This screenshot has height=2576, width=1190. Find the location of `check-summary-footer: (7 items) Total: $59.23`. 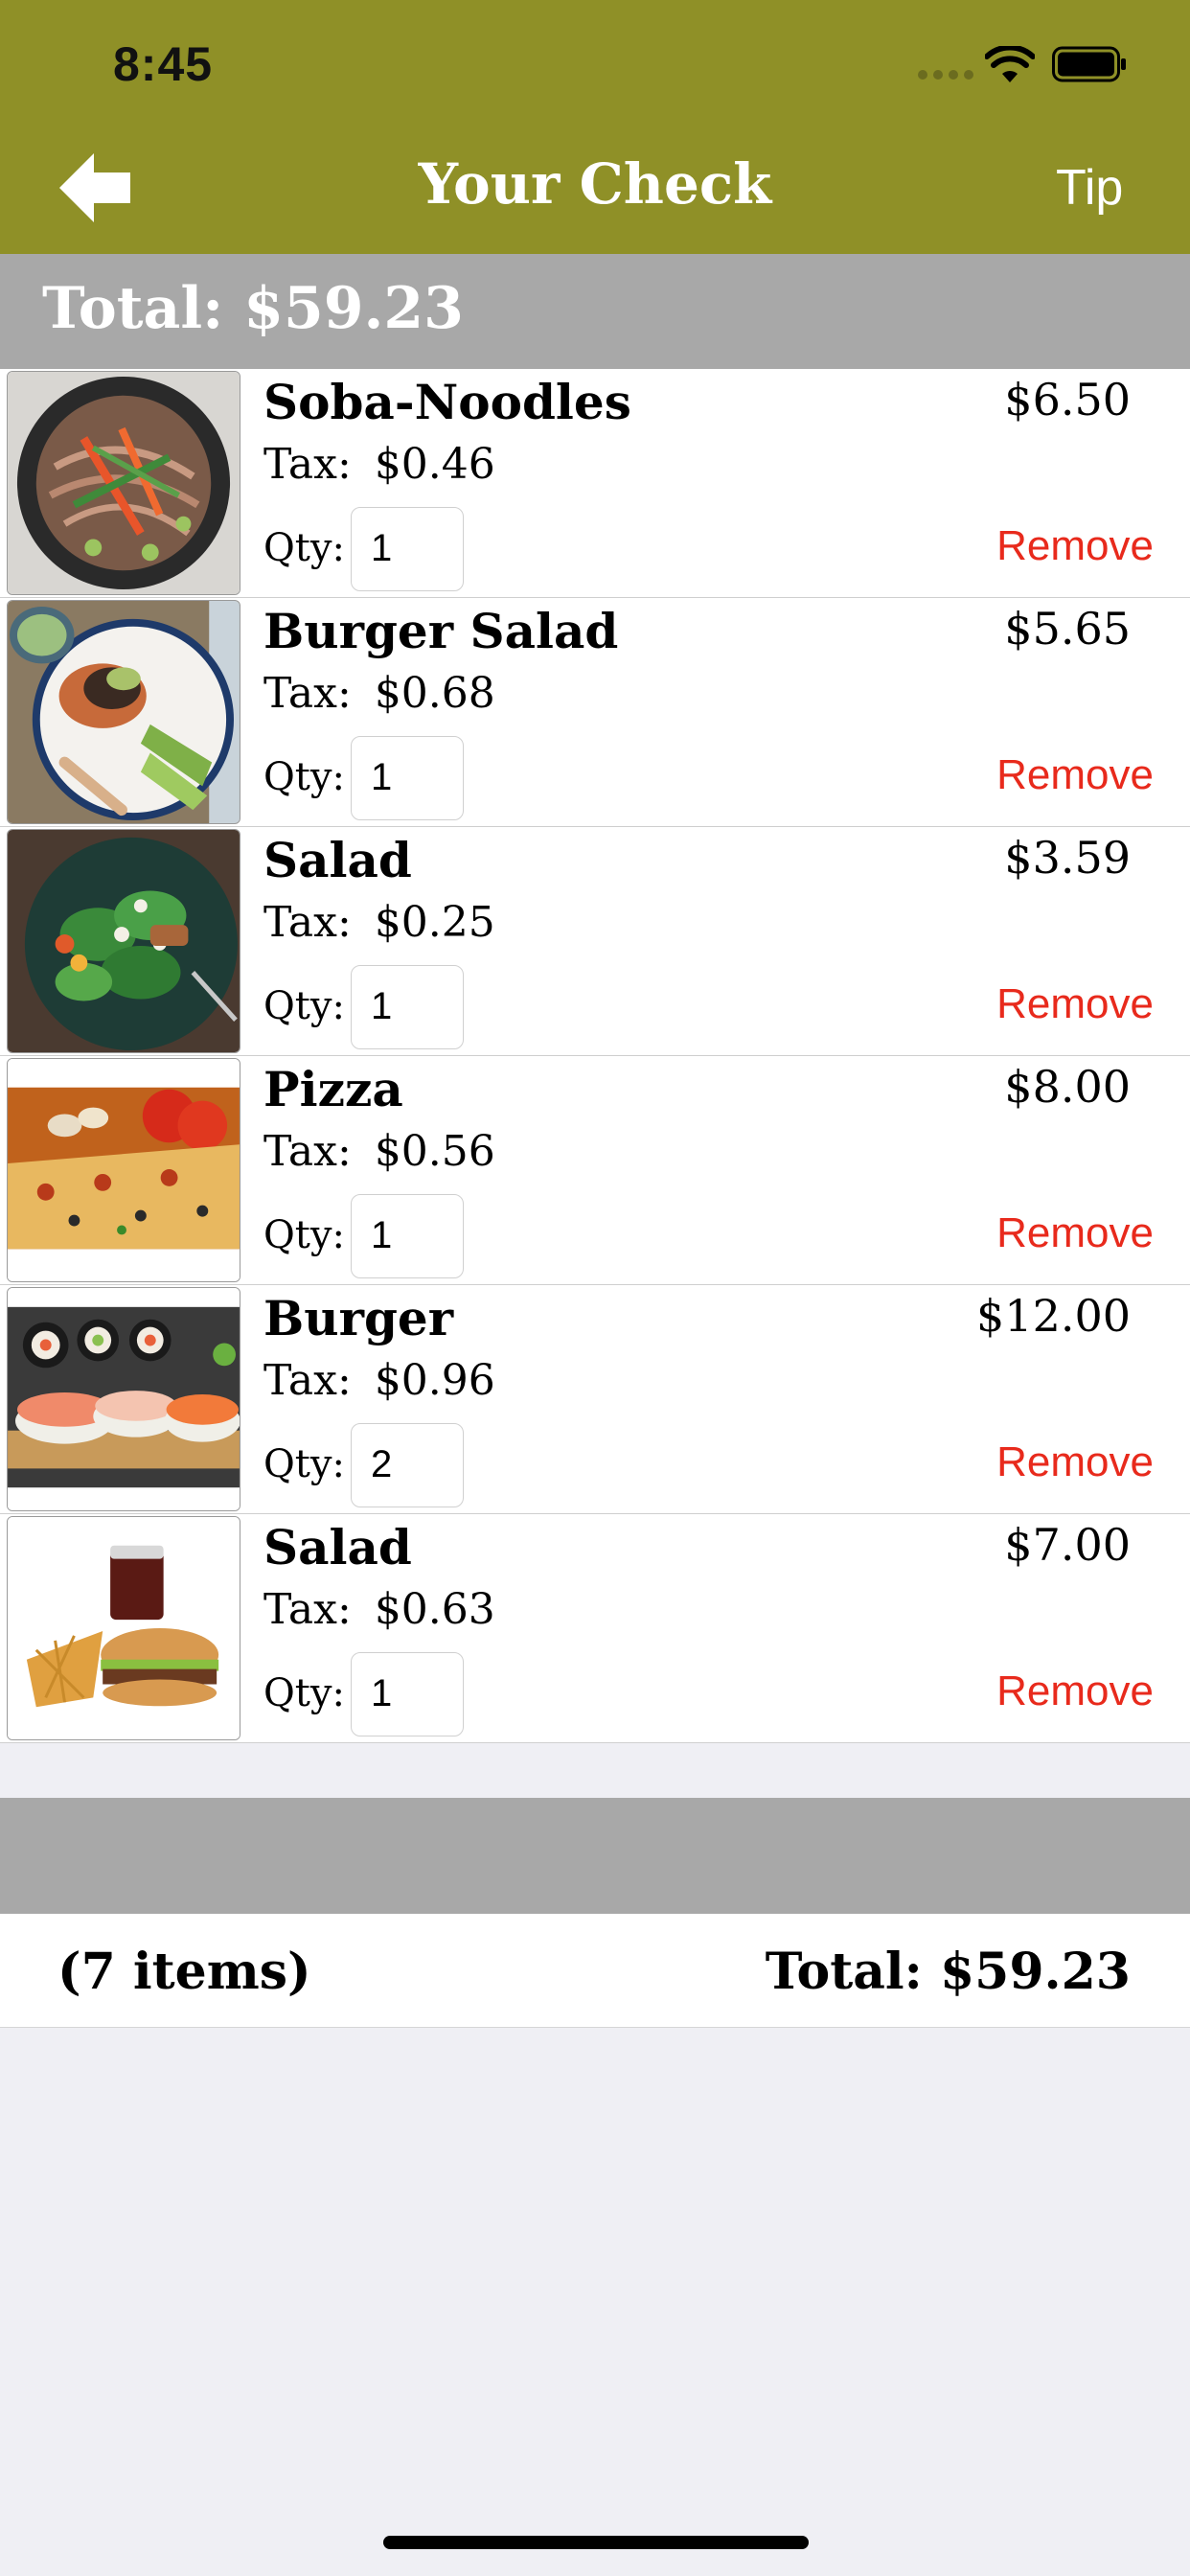

check-summary-footer: (7 items) Total: $59.23 is located at coordinates (595, 1971).